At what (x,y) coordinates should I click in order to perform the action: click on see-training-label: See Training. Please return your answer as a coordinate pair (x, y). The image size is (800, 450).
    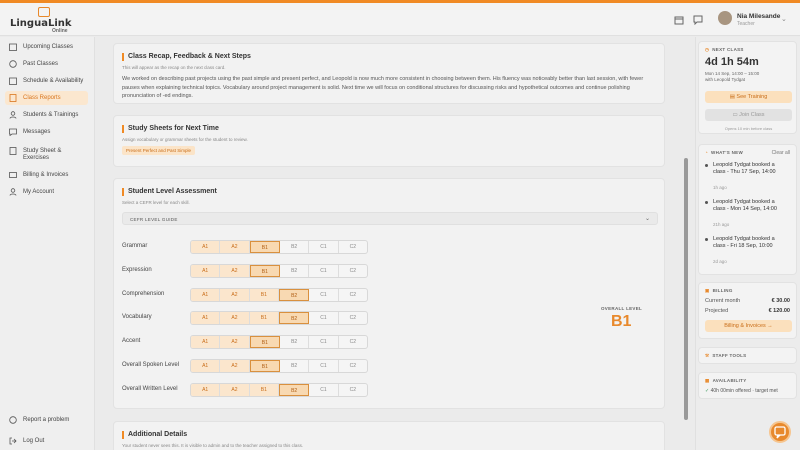
    Looking at the image, I should click on (752, 97).